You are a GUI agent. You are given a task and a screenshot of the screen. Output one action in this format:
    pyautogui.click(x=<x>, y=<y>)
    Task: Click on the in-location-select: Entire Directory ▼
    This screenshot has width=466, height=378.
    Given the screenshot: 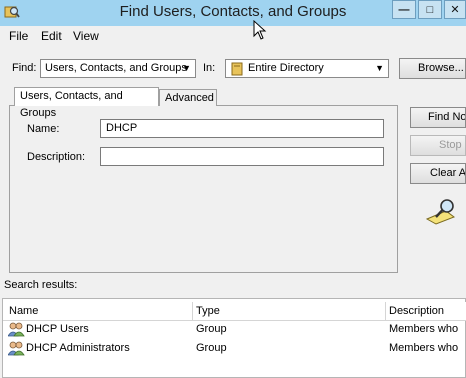 What is the action you would take?
    pyautogui.click(x=307, y=68)
    